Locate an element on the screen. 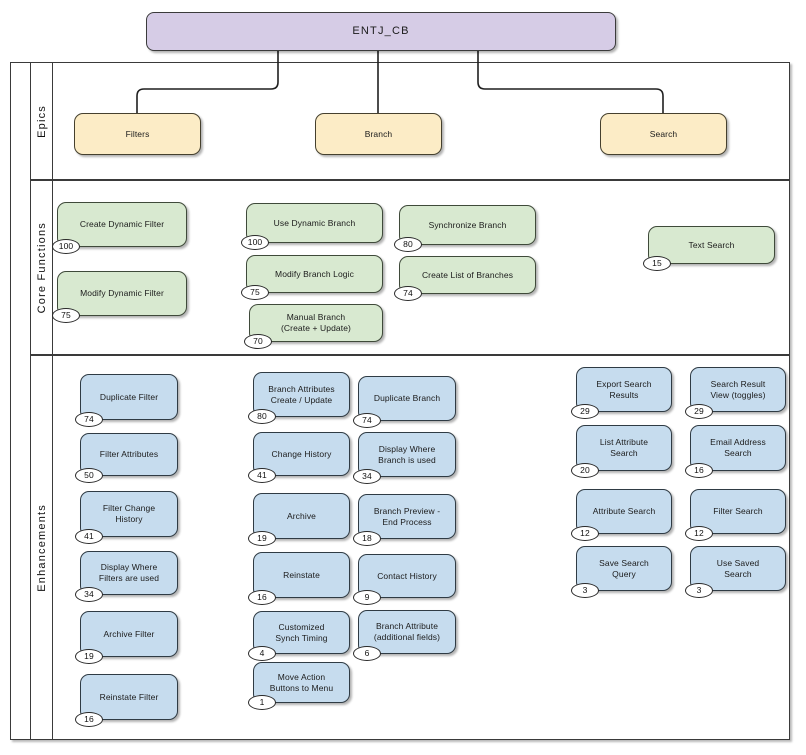 This screenshot has width=806, height=755. enh-list-attribute-search-badge: 20 is located at coordinates (585, 470).